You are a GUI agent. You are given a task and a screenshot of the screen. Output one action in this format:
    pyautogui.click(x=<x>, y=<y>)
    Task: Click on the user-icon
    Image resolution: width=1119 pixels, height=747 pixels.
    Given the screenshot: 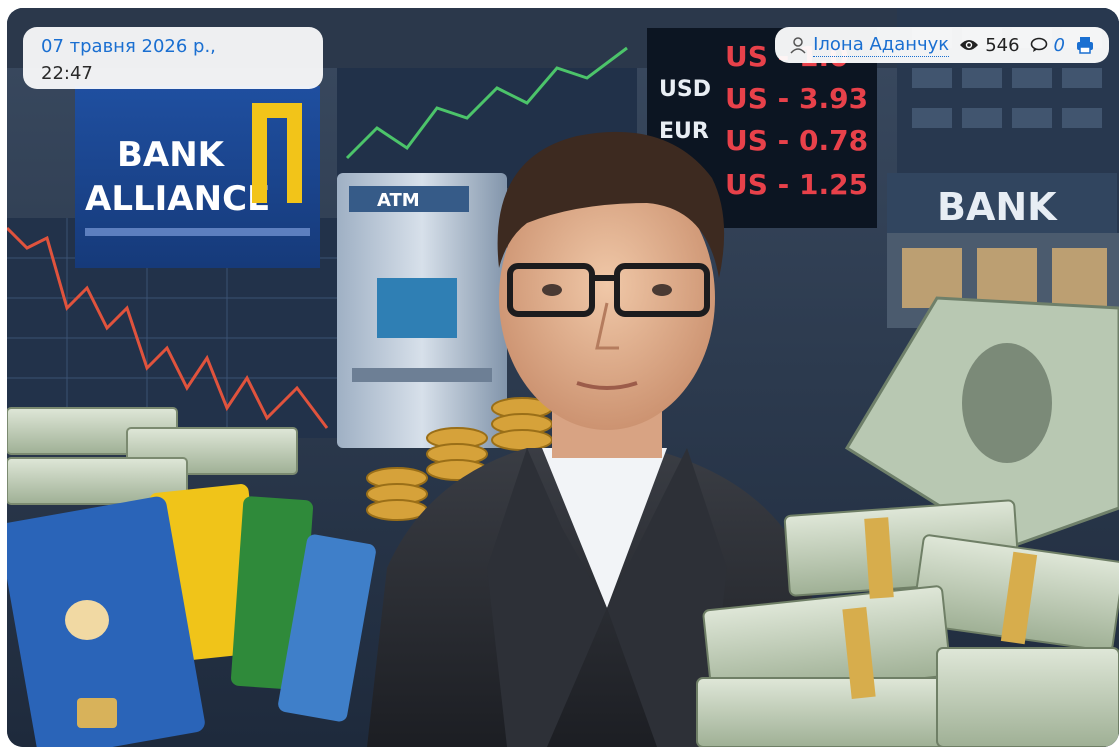 What is the action you would take?
    pyautogui.click(x=798, y=45)
    